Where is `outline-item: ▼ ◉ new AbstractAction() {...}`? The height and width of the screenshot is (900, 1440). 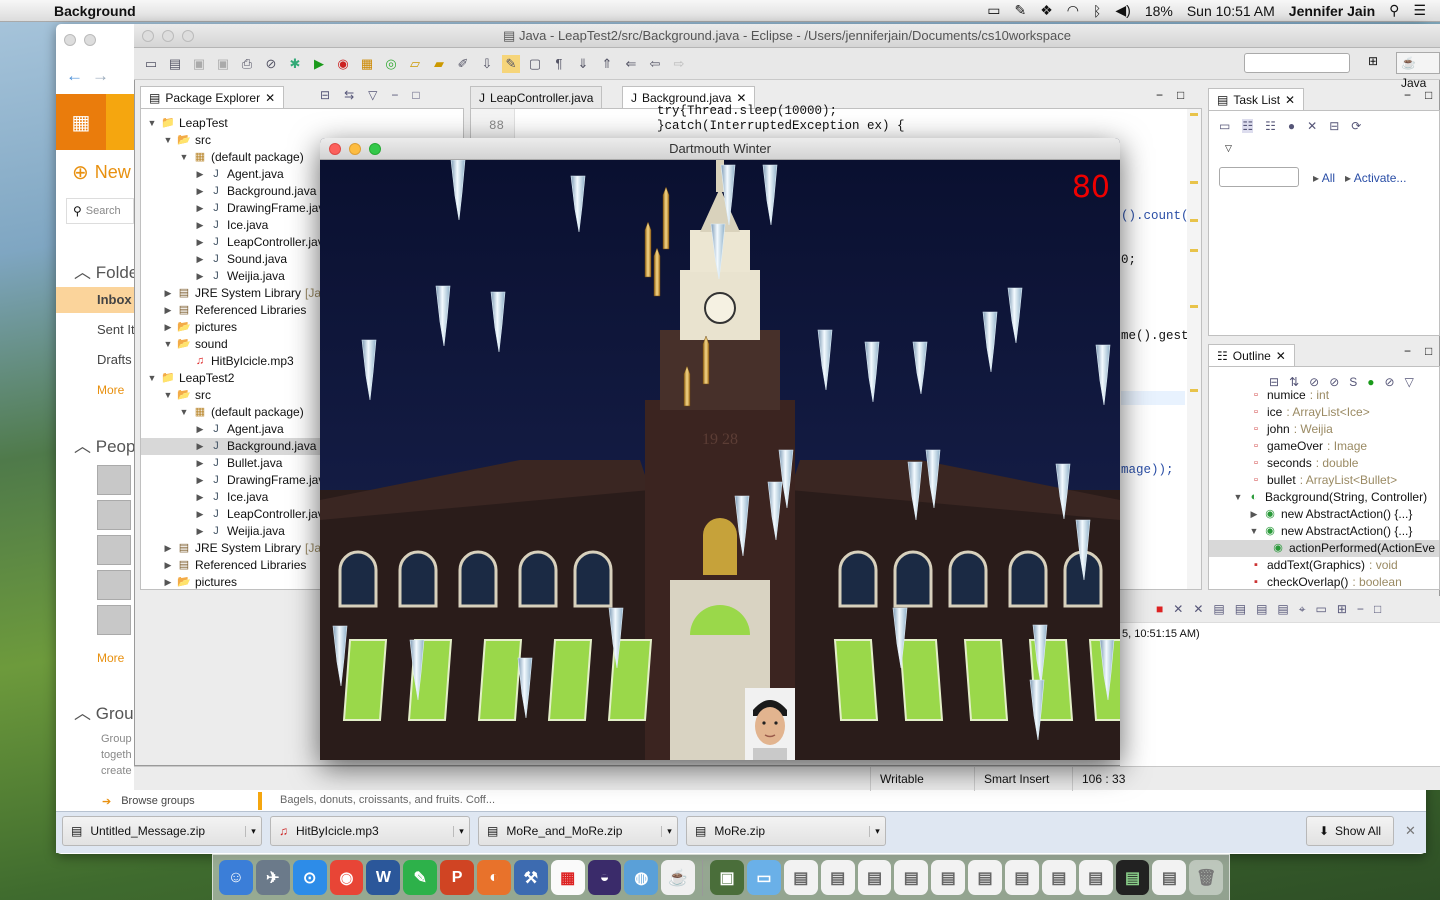
outline-item: ▼ ◉ new AbstractAction() {...} is located at coordinates (1324, 531).